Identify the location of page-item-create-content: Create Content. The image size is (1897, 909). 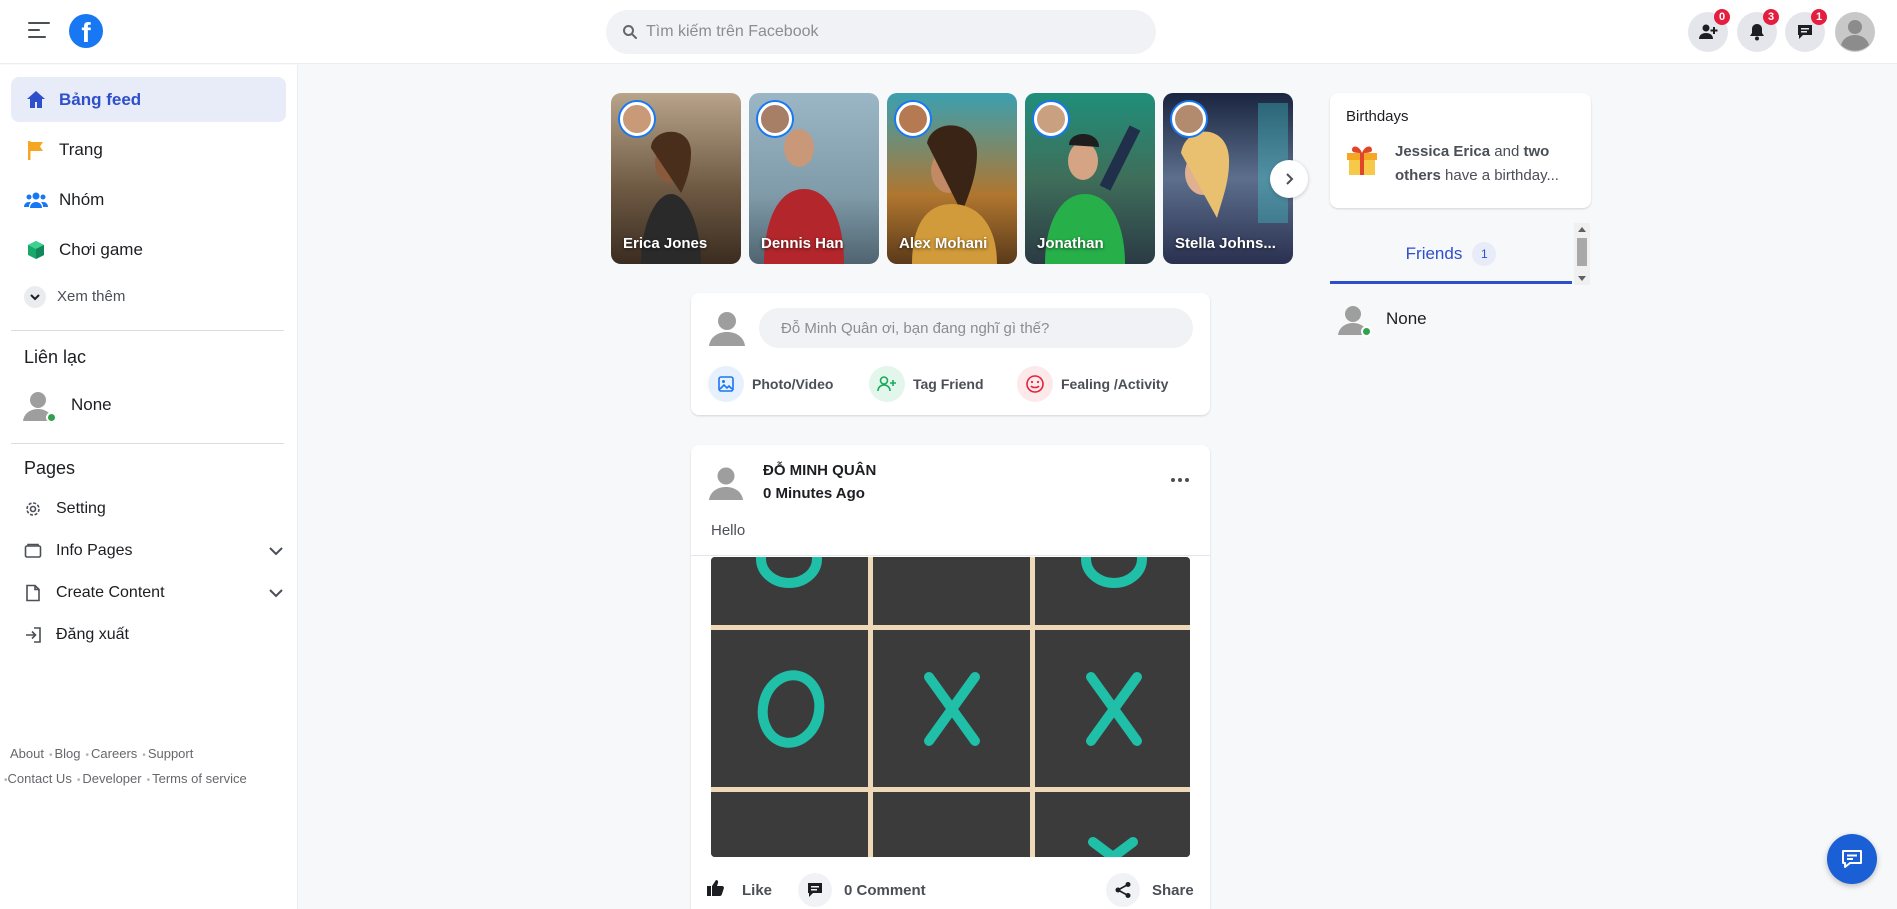
(154, 593).